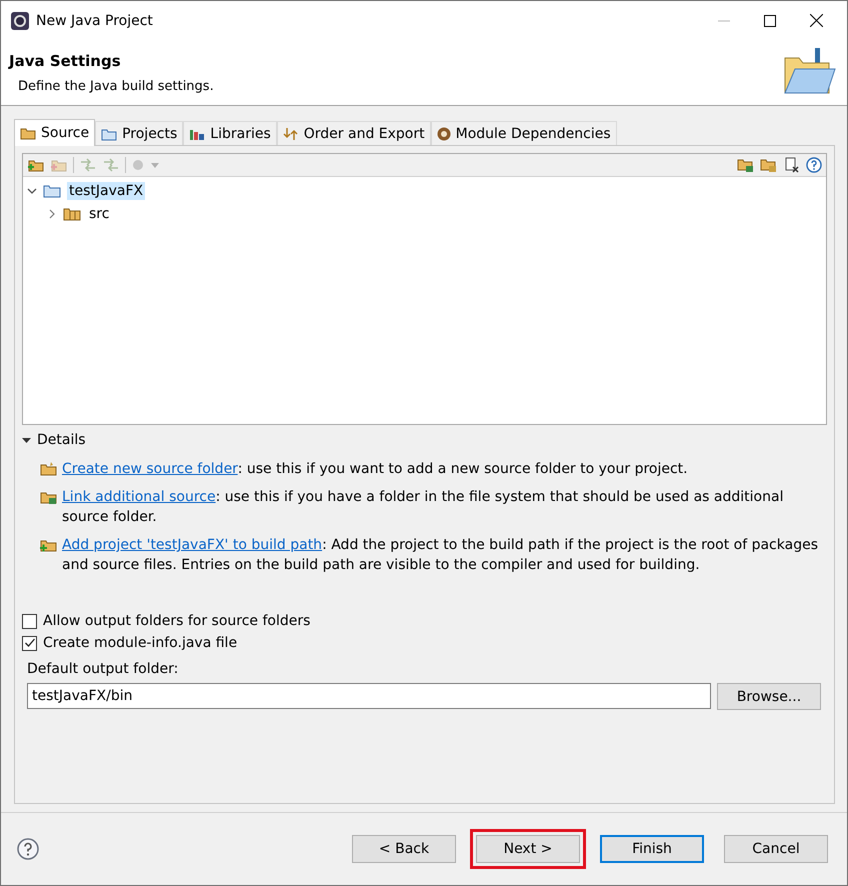 The width and height of the screenshot is (848, 886). What do you see at coordinates (150, 469) in the screenshot?
I see `link: Create new source folder` at bounding box center [150, 469].